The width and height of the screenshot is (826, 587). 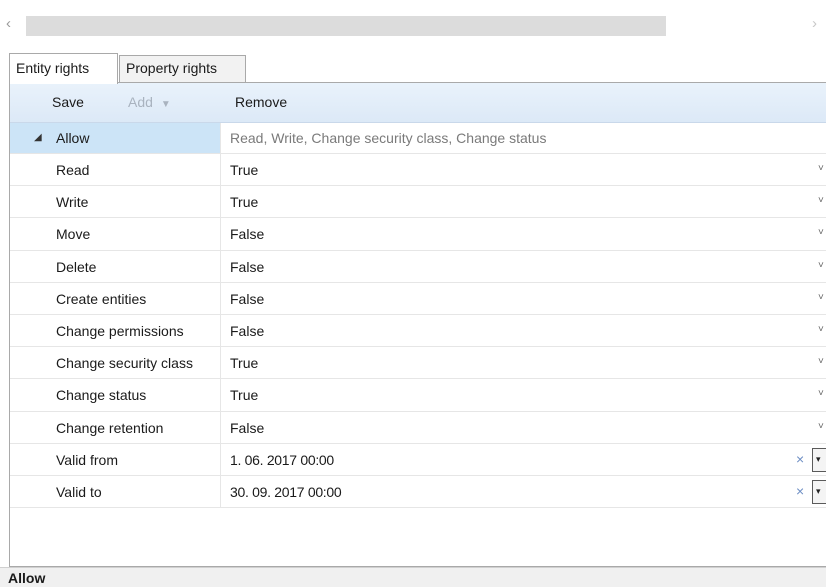 What do you see at coordinates (418, 427) in the screenshot?
I see `property-row-change-retention: Change retention False ˅` at bounding box center [418, 427].